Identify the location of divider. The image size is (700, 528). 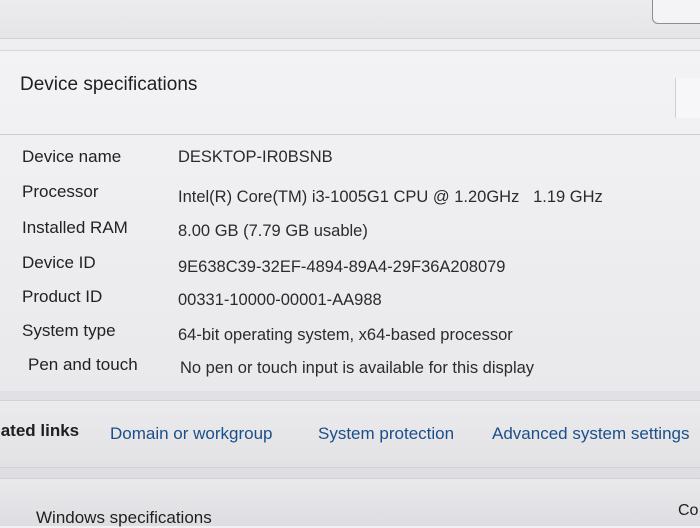
(350, 134).